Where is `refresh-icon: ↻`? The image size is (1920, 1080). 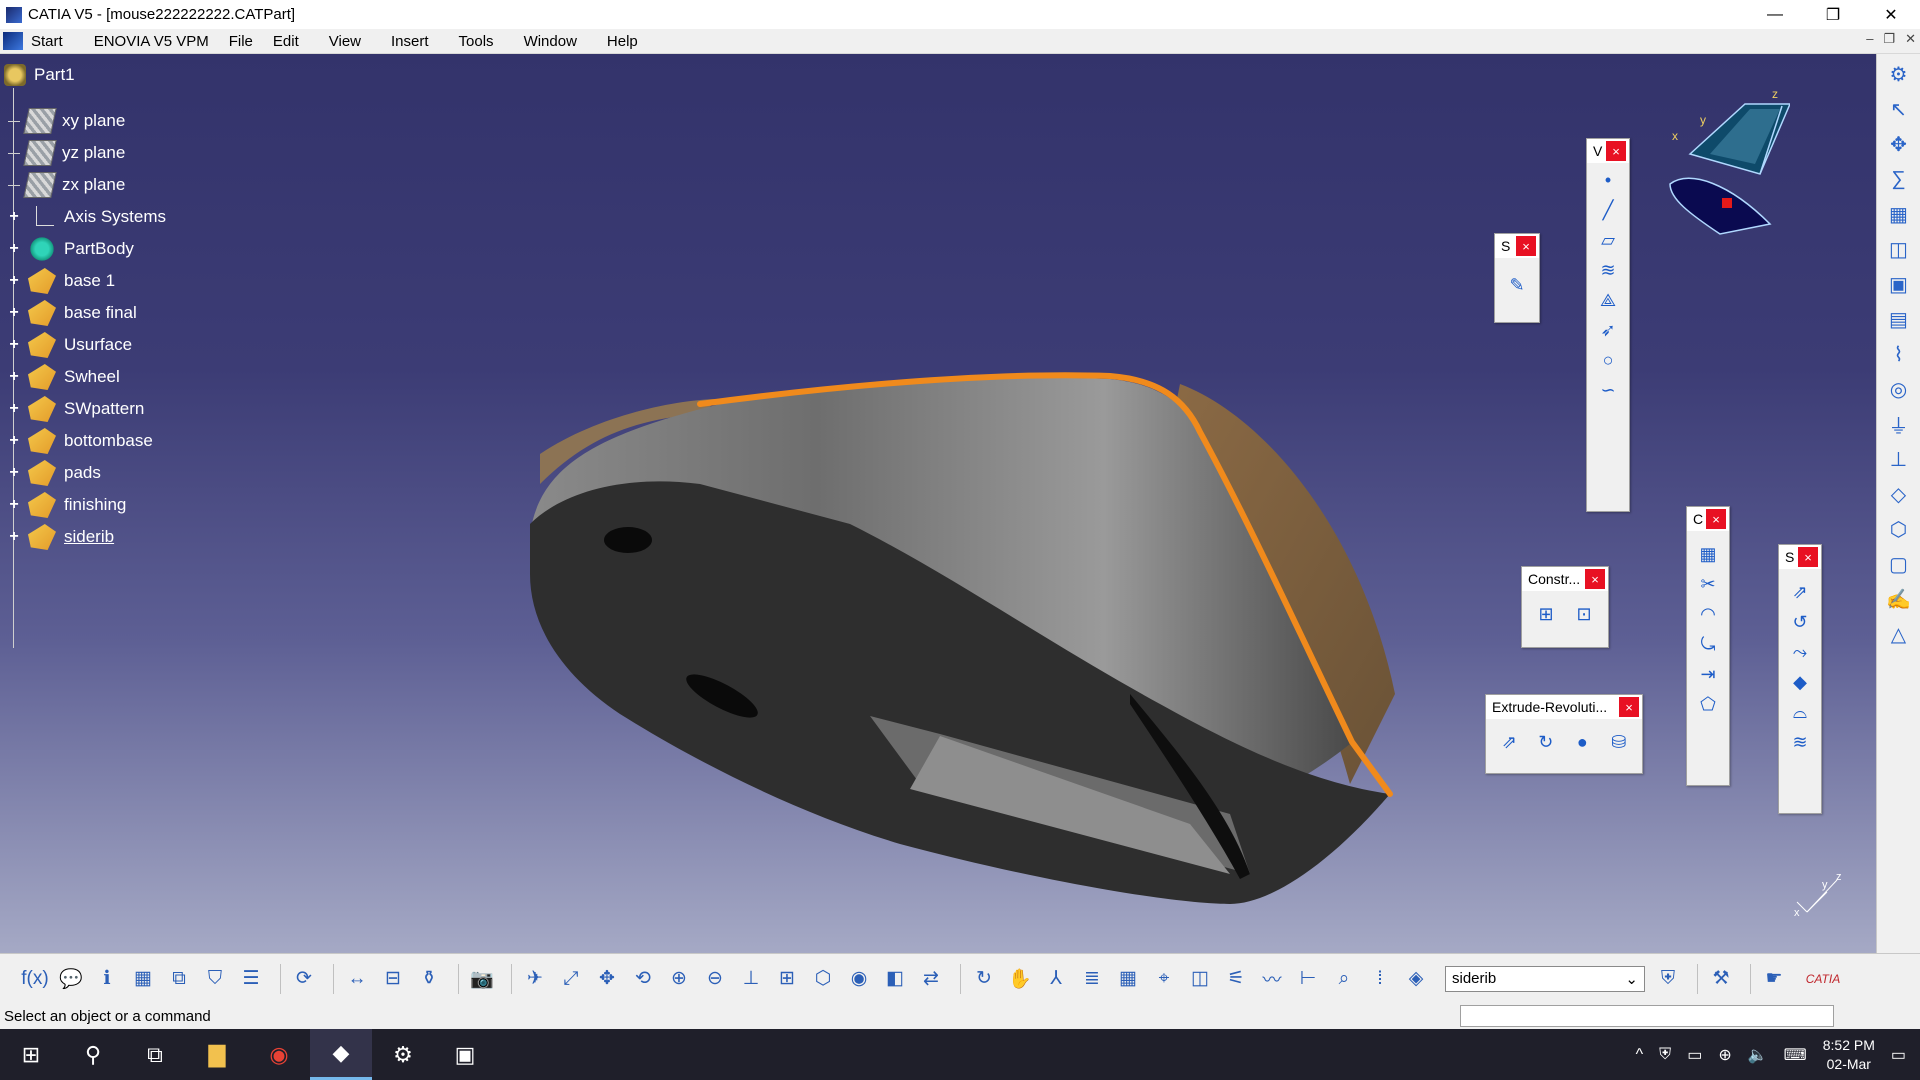 refresh-icon: ↻ is located at coordinates (984, 979).